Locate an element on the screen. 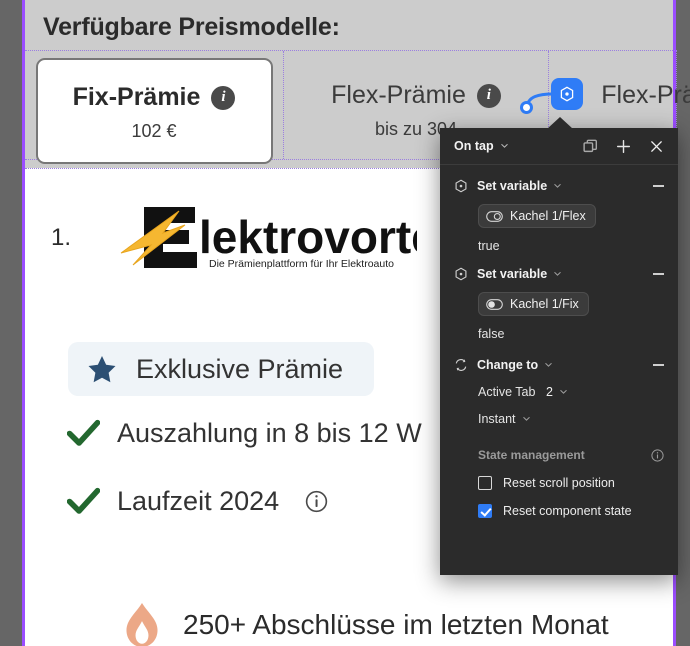 This screenshot has width=690, height=646. reset-component-state-row: Reset component state is located at coordinates (578, 511).